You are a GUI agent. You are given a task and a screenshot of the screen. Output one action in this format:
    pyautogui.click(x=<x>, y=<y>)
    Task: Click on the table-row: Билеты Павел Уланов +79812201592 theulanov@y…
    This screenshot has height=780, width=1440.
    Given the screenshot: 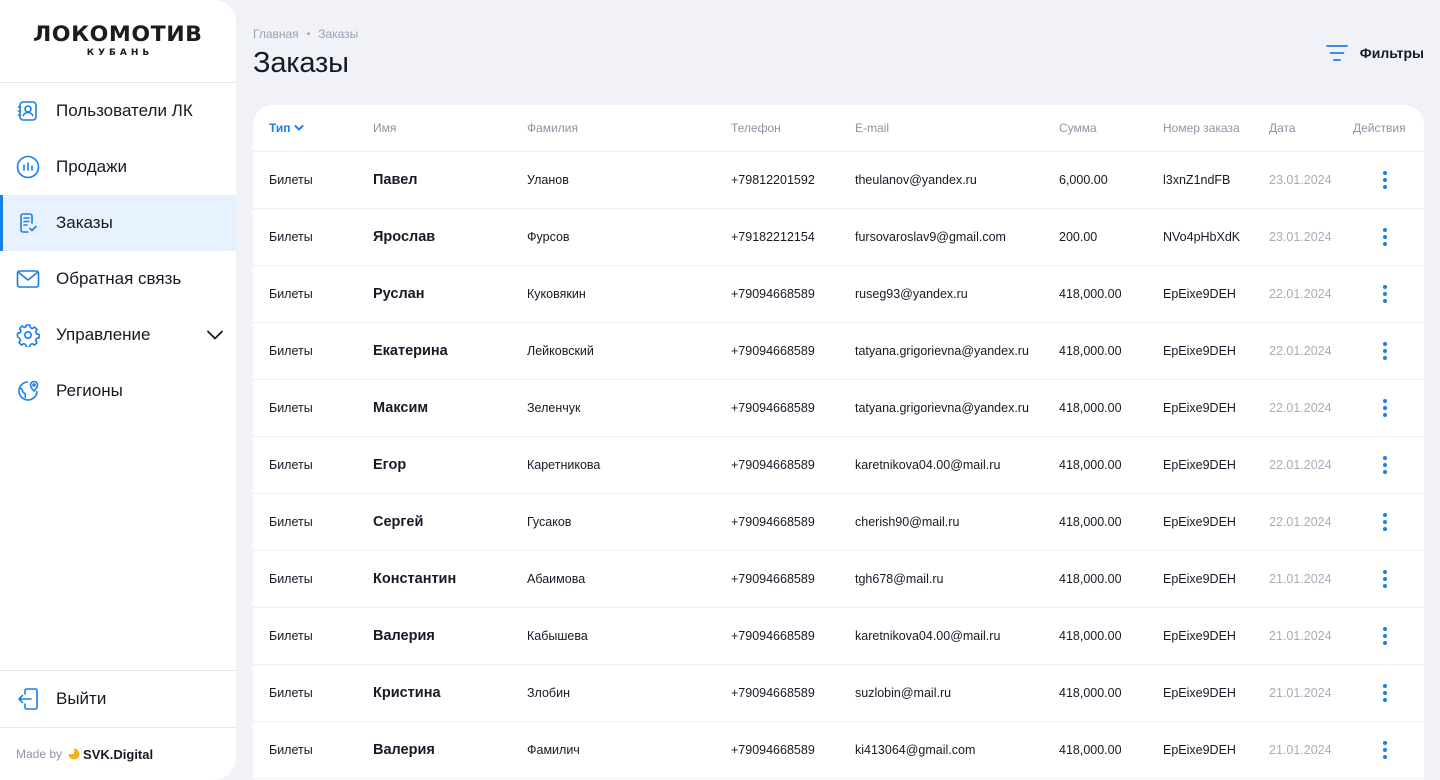 What is the action you would take?
    pyautogui.click(x=838, y=180)
    